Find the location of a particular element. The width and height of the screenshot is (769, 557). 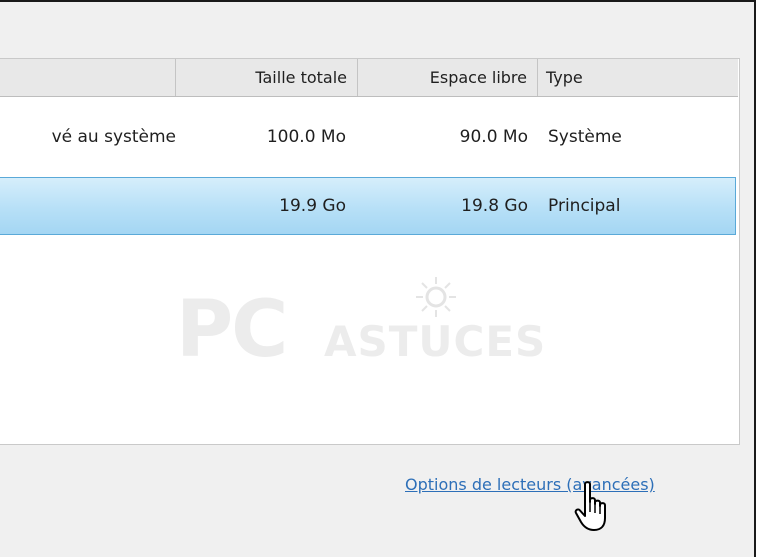

partition-name: vé au système is located at coordinates (113, 137).